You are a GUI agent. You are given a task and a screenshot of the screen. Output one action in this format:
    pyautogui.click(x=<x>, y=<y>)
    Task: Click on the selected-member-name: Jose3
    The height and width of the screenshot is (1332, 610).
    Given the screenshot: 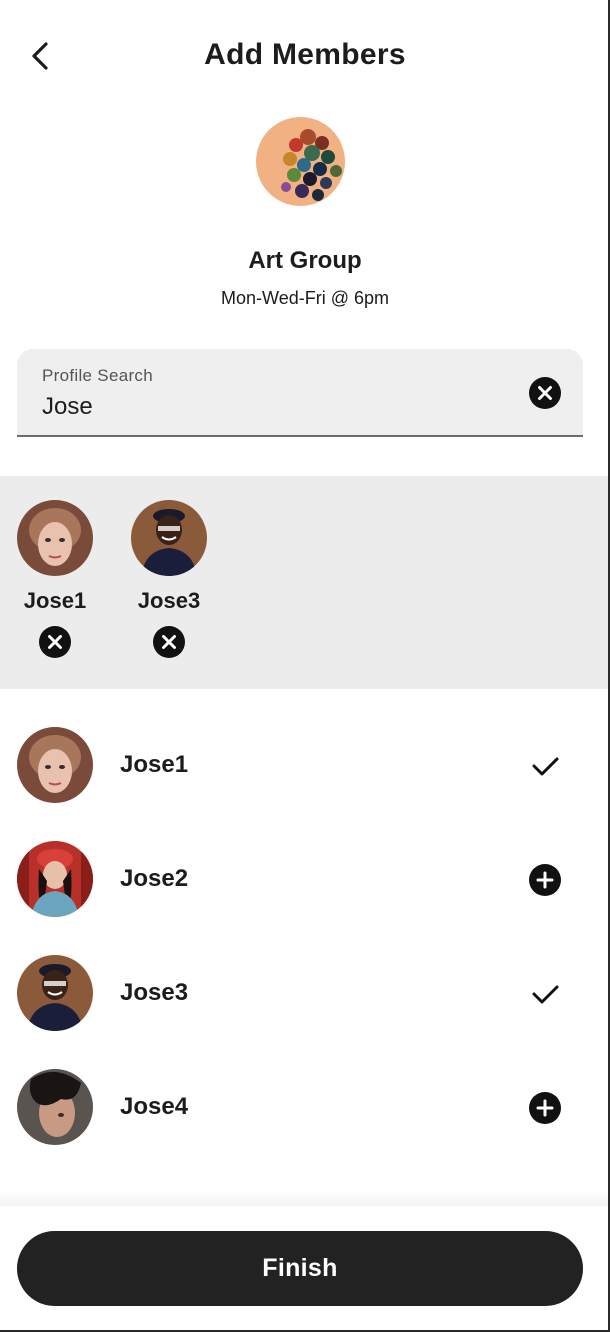 What is the action you would take?
    pyautogui.click(x=169, y=600)
    